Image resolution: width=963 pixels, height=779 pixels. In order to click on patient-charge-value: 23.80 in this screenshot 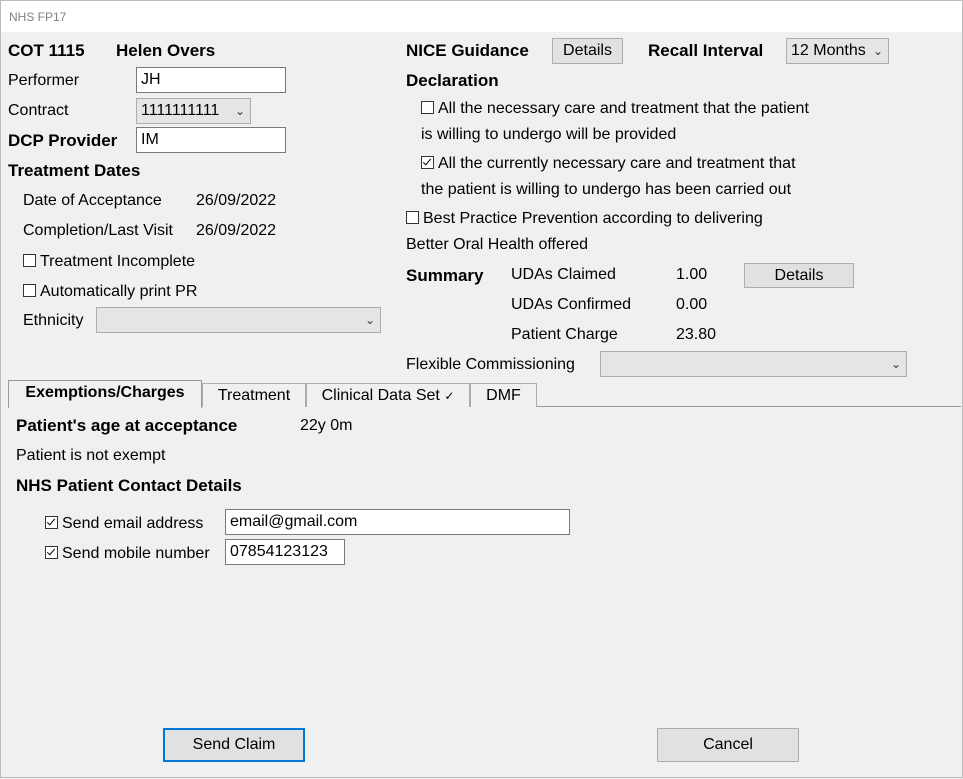, I will do `click(696, 334)`.